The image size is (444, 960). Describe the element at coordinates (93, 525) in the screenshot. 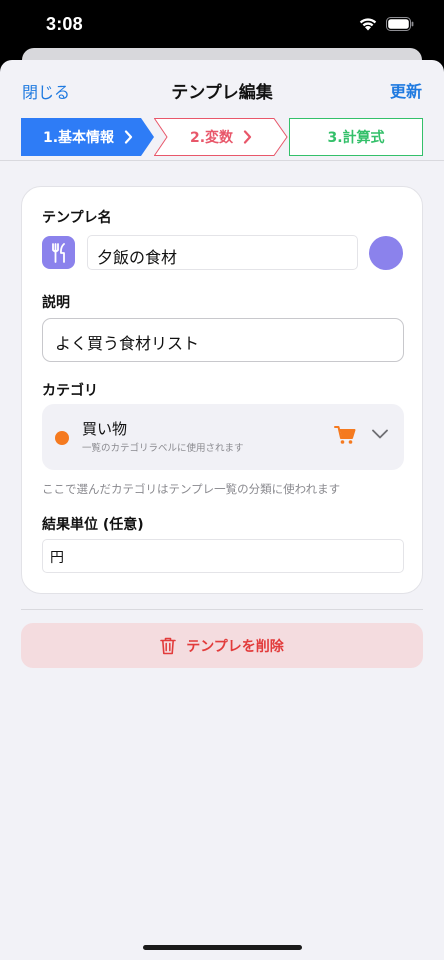

I see `result-unit-label: 結果単位 (任意)` at that location.